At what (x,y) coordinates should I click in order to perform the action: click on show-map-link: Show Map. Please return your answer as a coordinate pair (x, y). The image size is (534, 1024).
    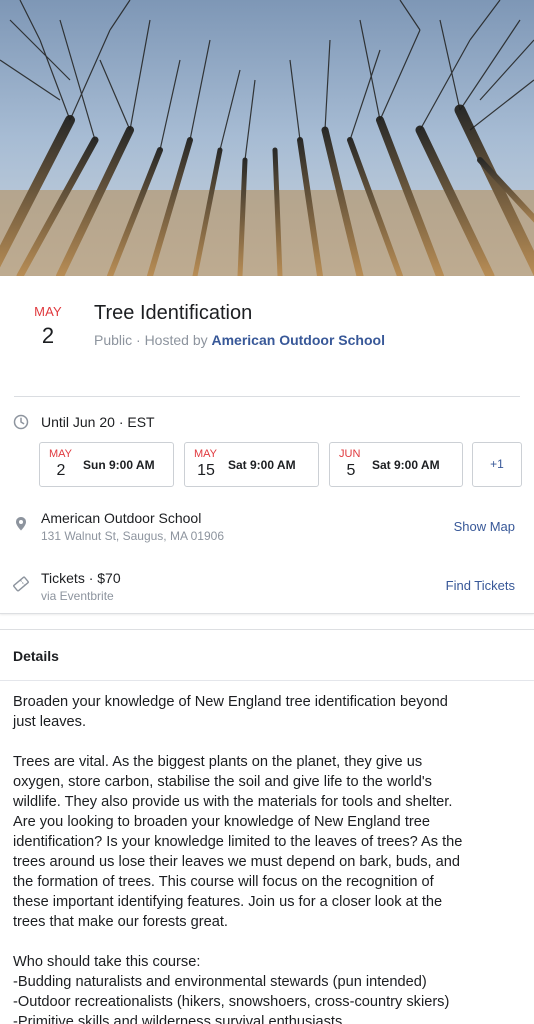
    Looking at the image, I should click on (484, 526).